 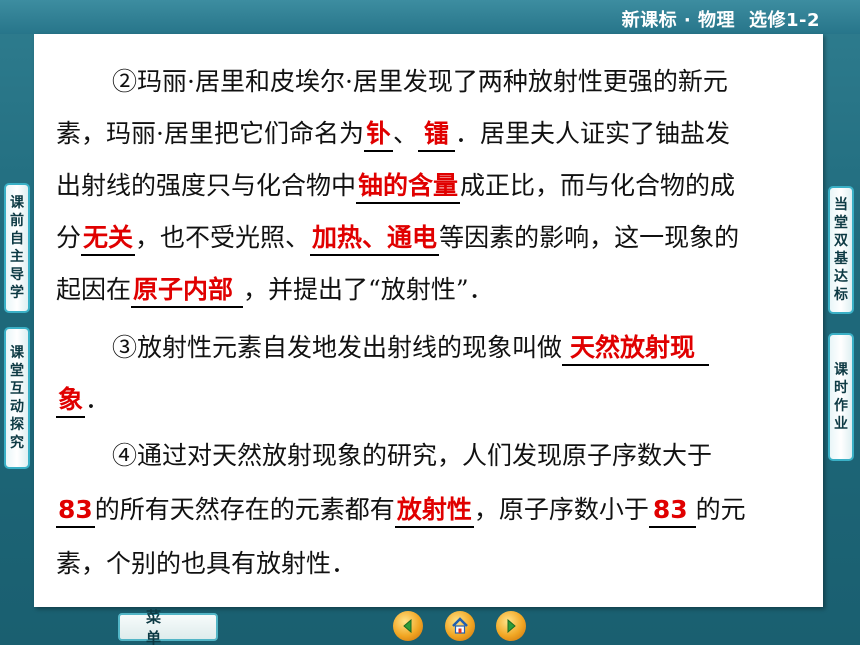 What do you see at coordinates (94, 289) in the screenshot?
I see `paragraph-text: 起因在` at bounding box center [94, 289].